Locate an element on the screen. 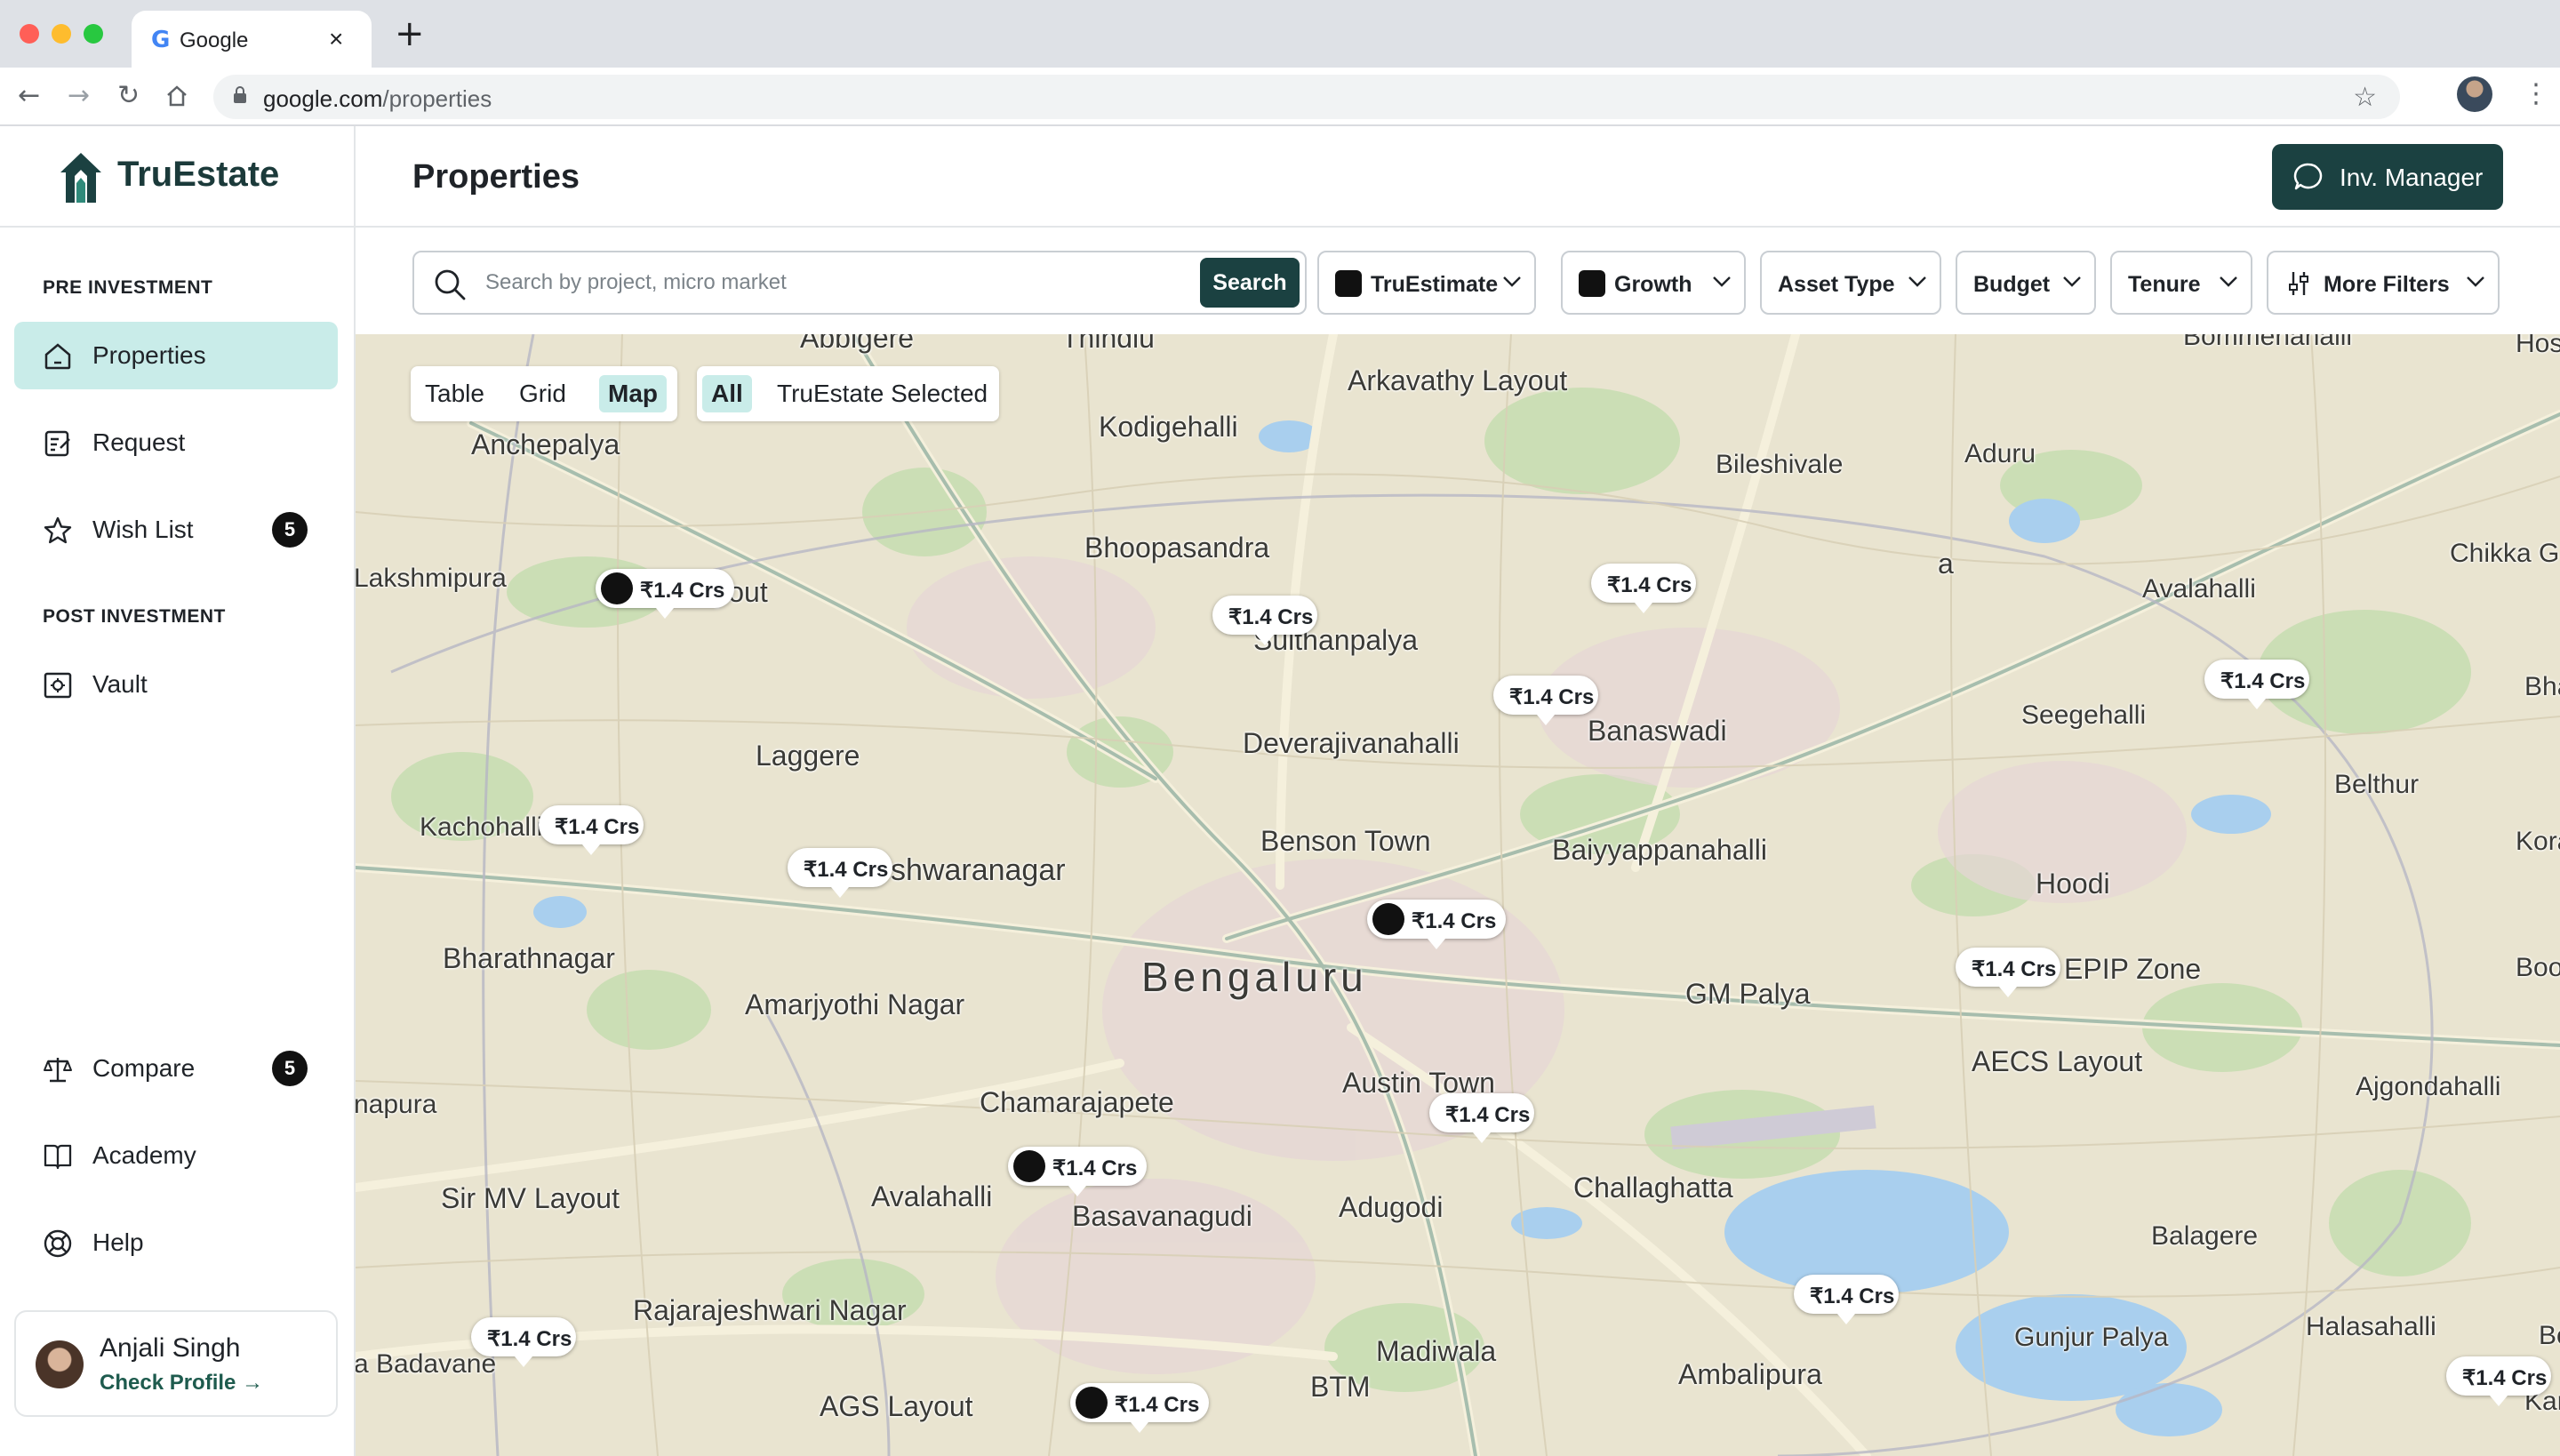  map-label: Avalahalli is located at coordinates (932, 1196).